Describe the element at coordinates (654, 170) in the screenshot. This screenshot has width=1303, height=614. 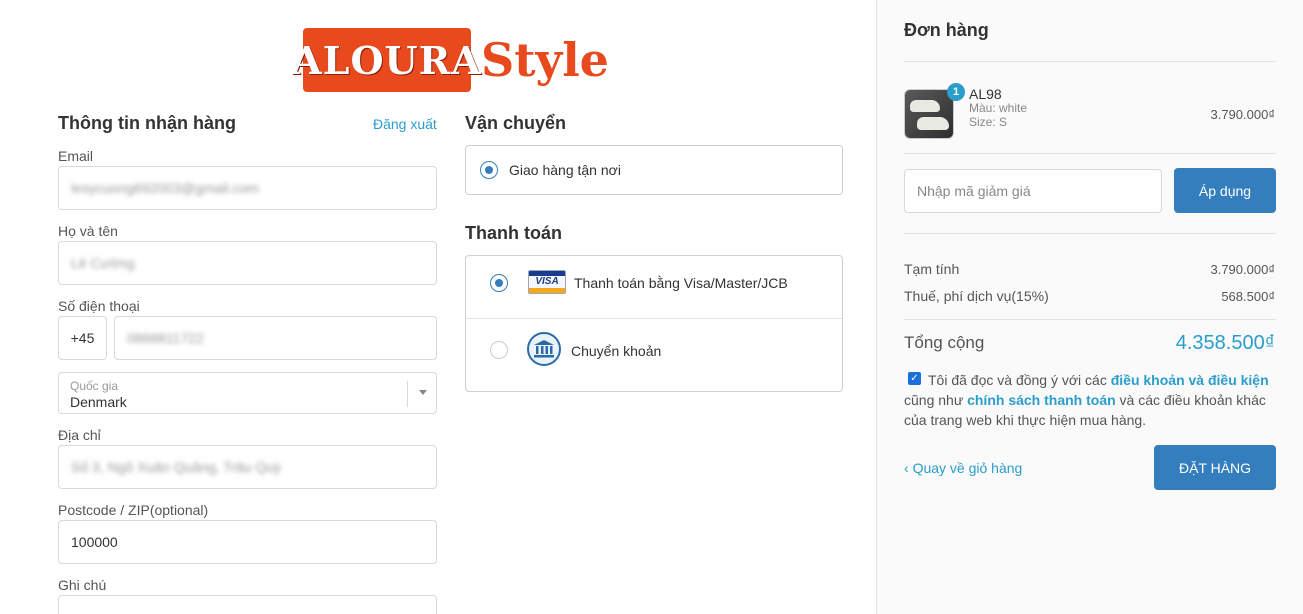
I see `shipping-method-box: Giao hàng tận nơi` at that location.